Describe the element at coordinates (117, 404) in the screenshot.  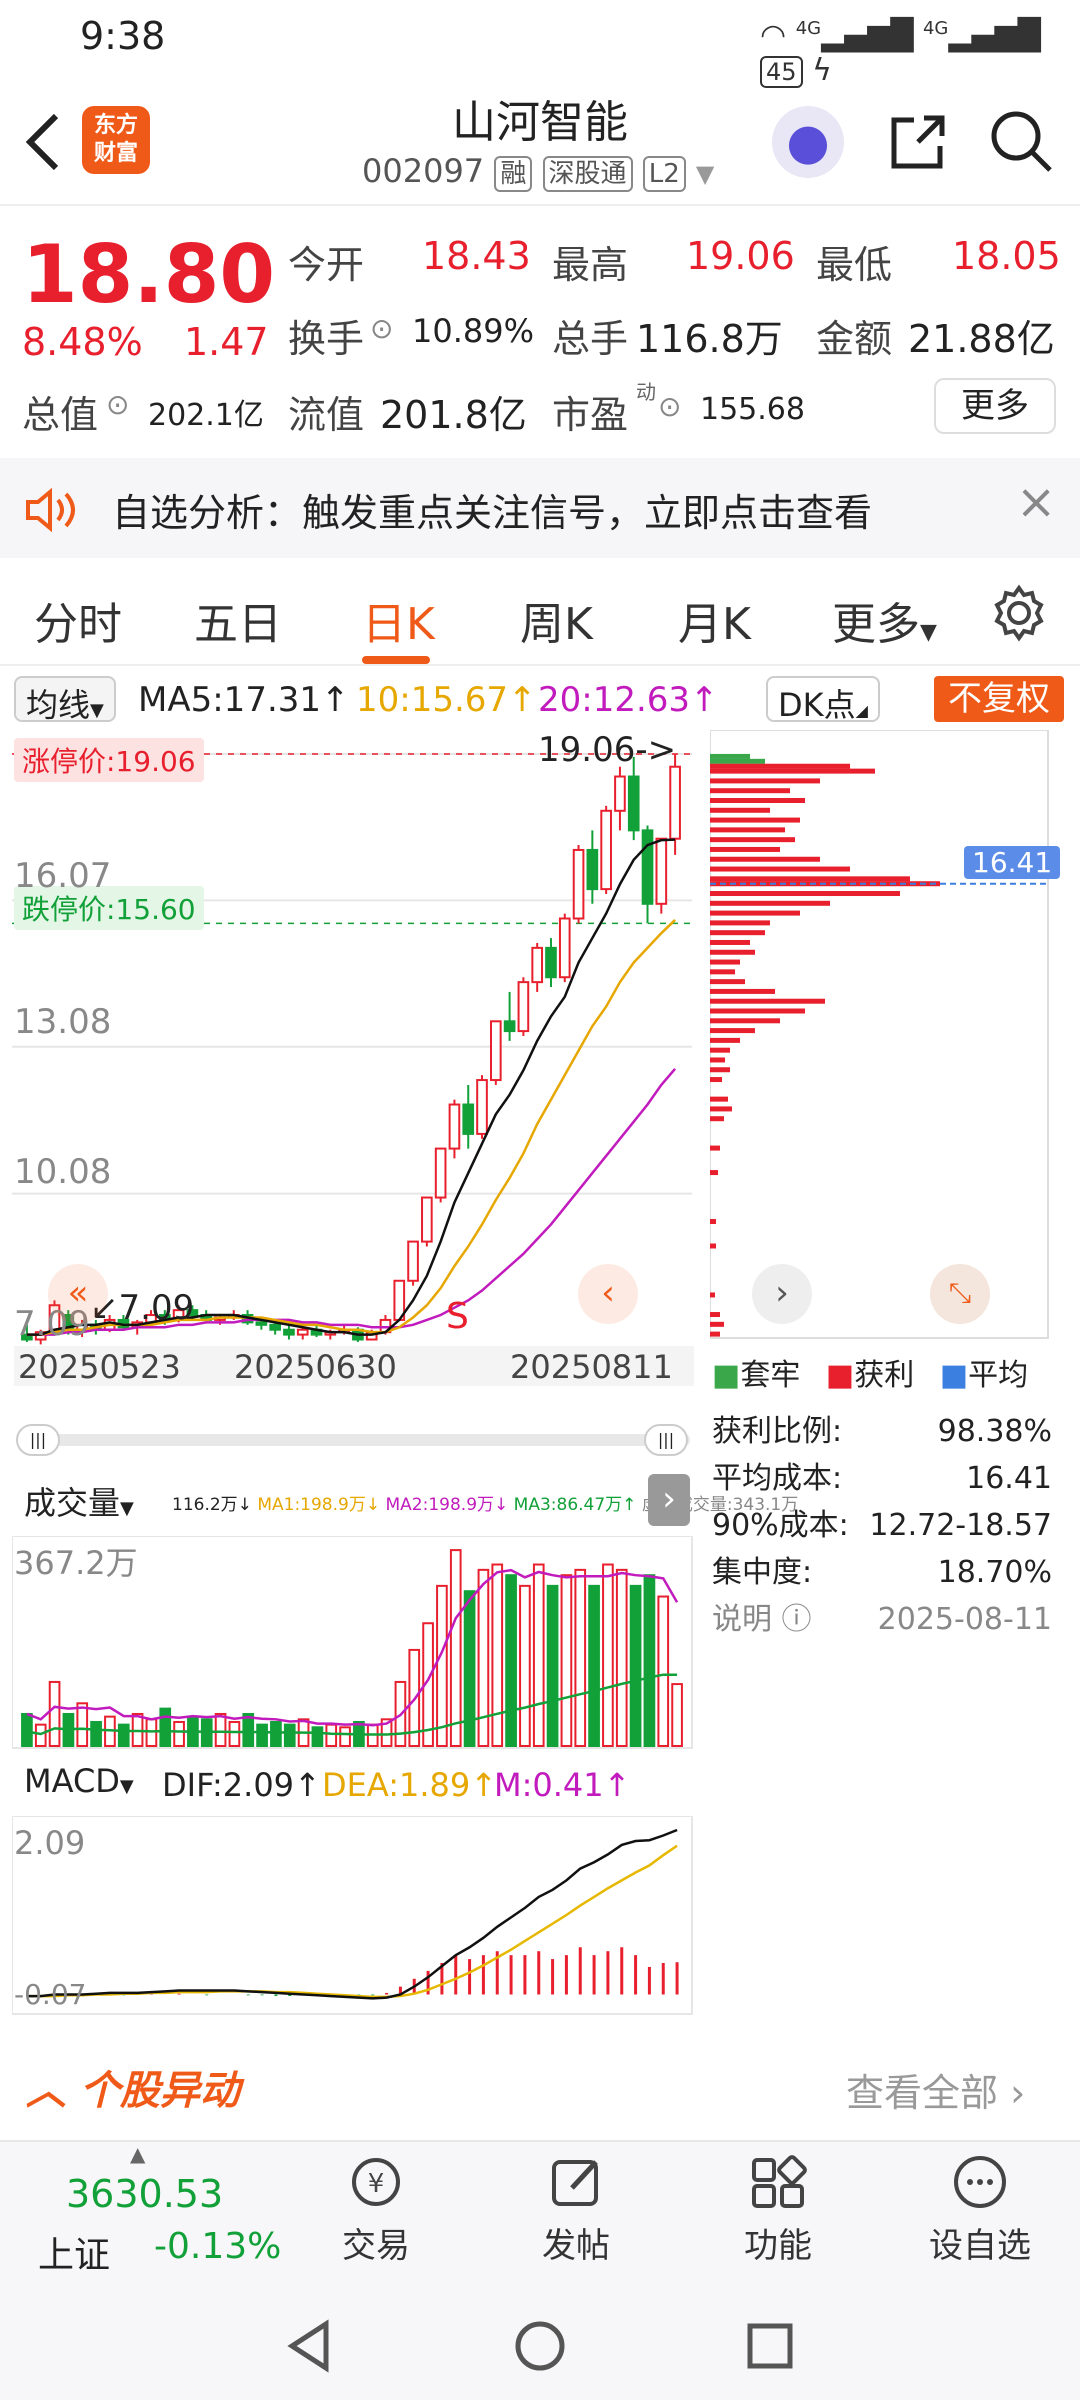
I see `info-icon-2: ⊙` at that location.